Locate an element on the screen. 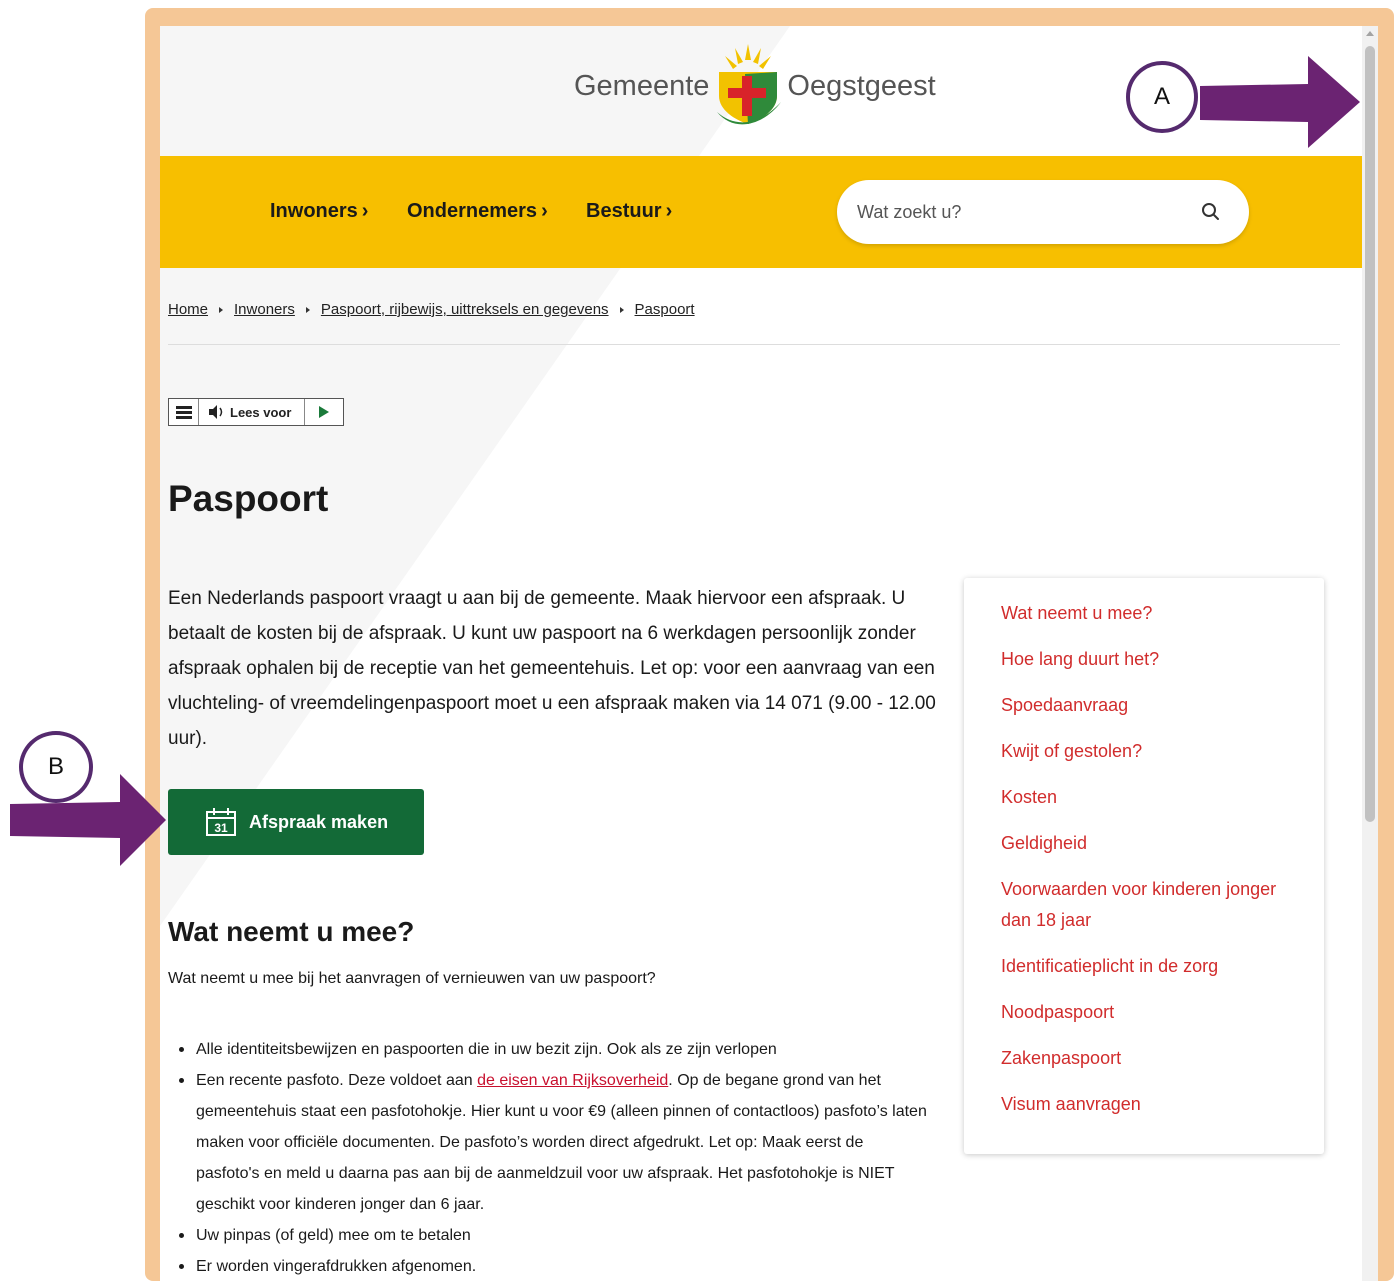  read-aloud-label: Lees voor is located at coordinates (261, 412).